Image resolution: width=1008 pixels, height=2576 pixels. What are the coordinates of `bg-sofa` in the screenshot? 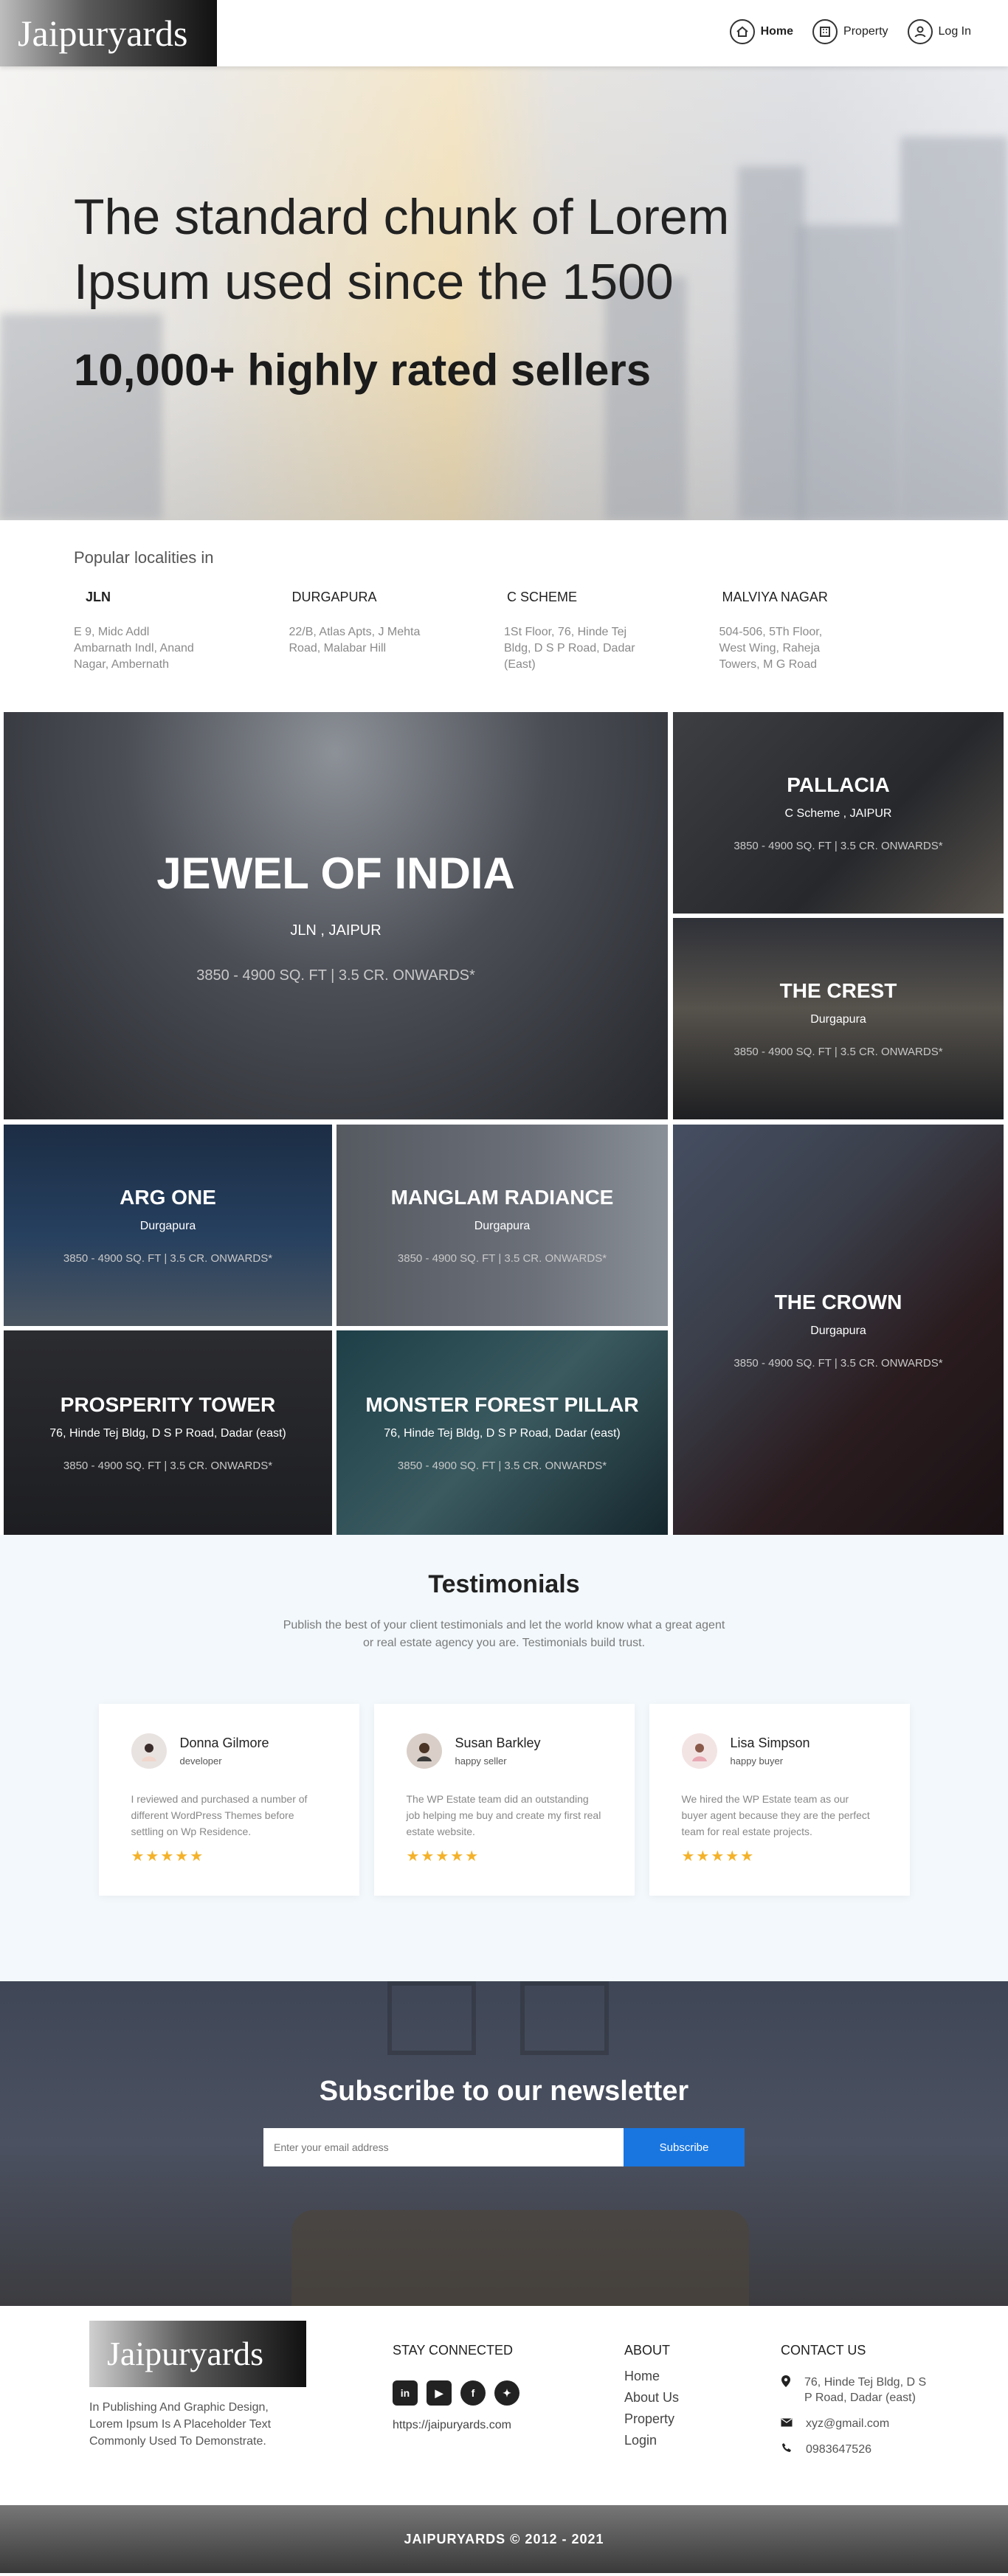 It's located at (520, 2258).